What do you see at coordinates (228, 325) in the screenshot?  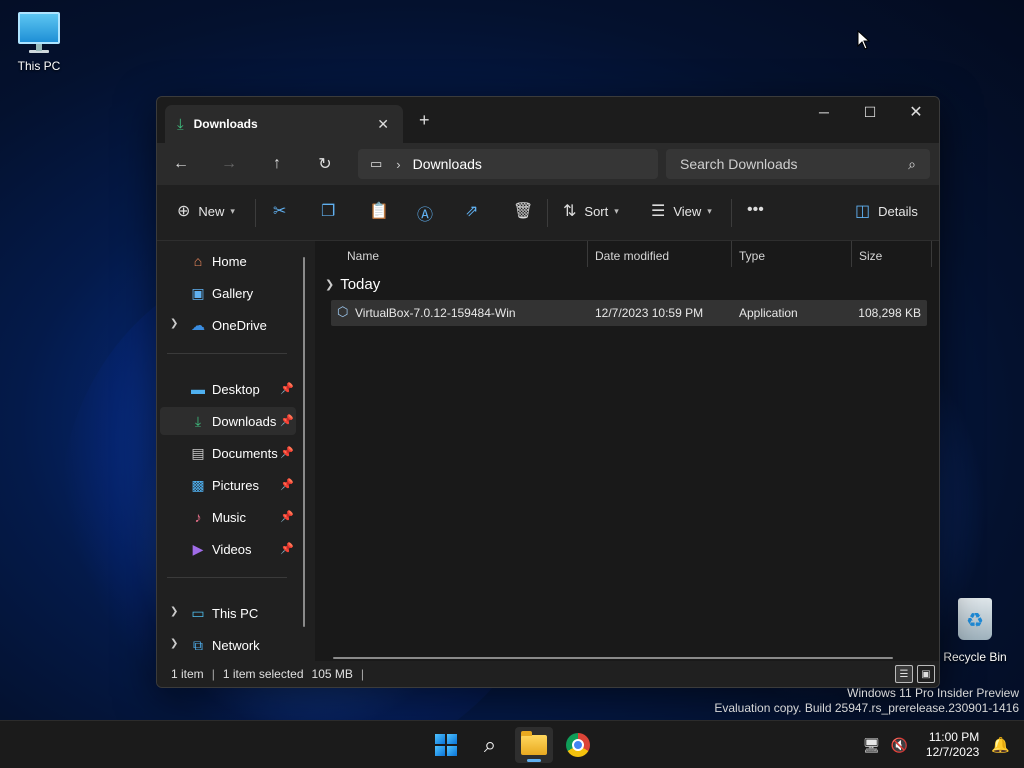 I see `sidebar-item-onedrive: ❯ ☁ OneDrive` at bounding box center [228, 325].